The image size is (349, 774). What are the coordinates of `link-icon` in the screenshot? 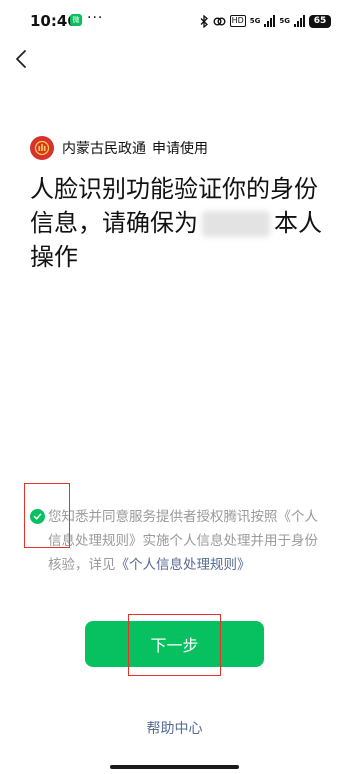 It's located at (219, 21).